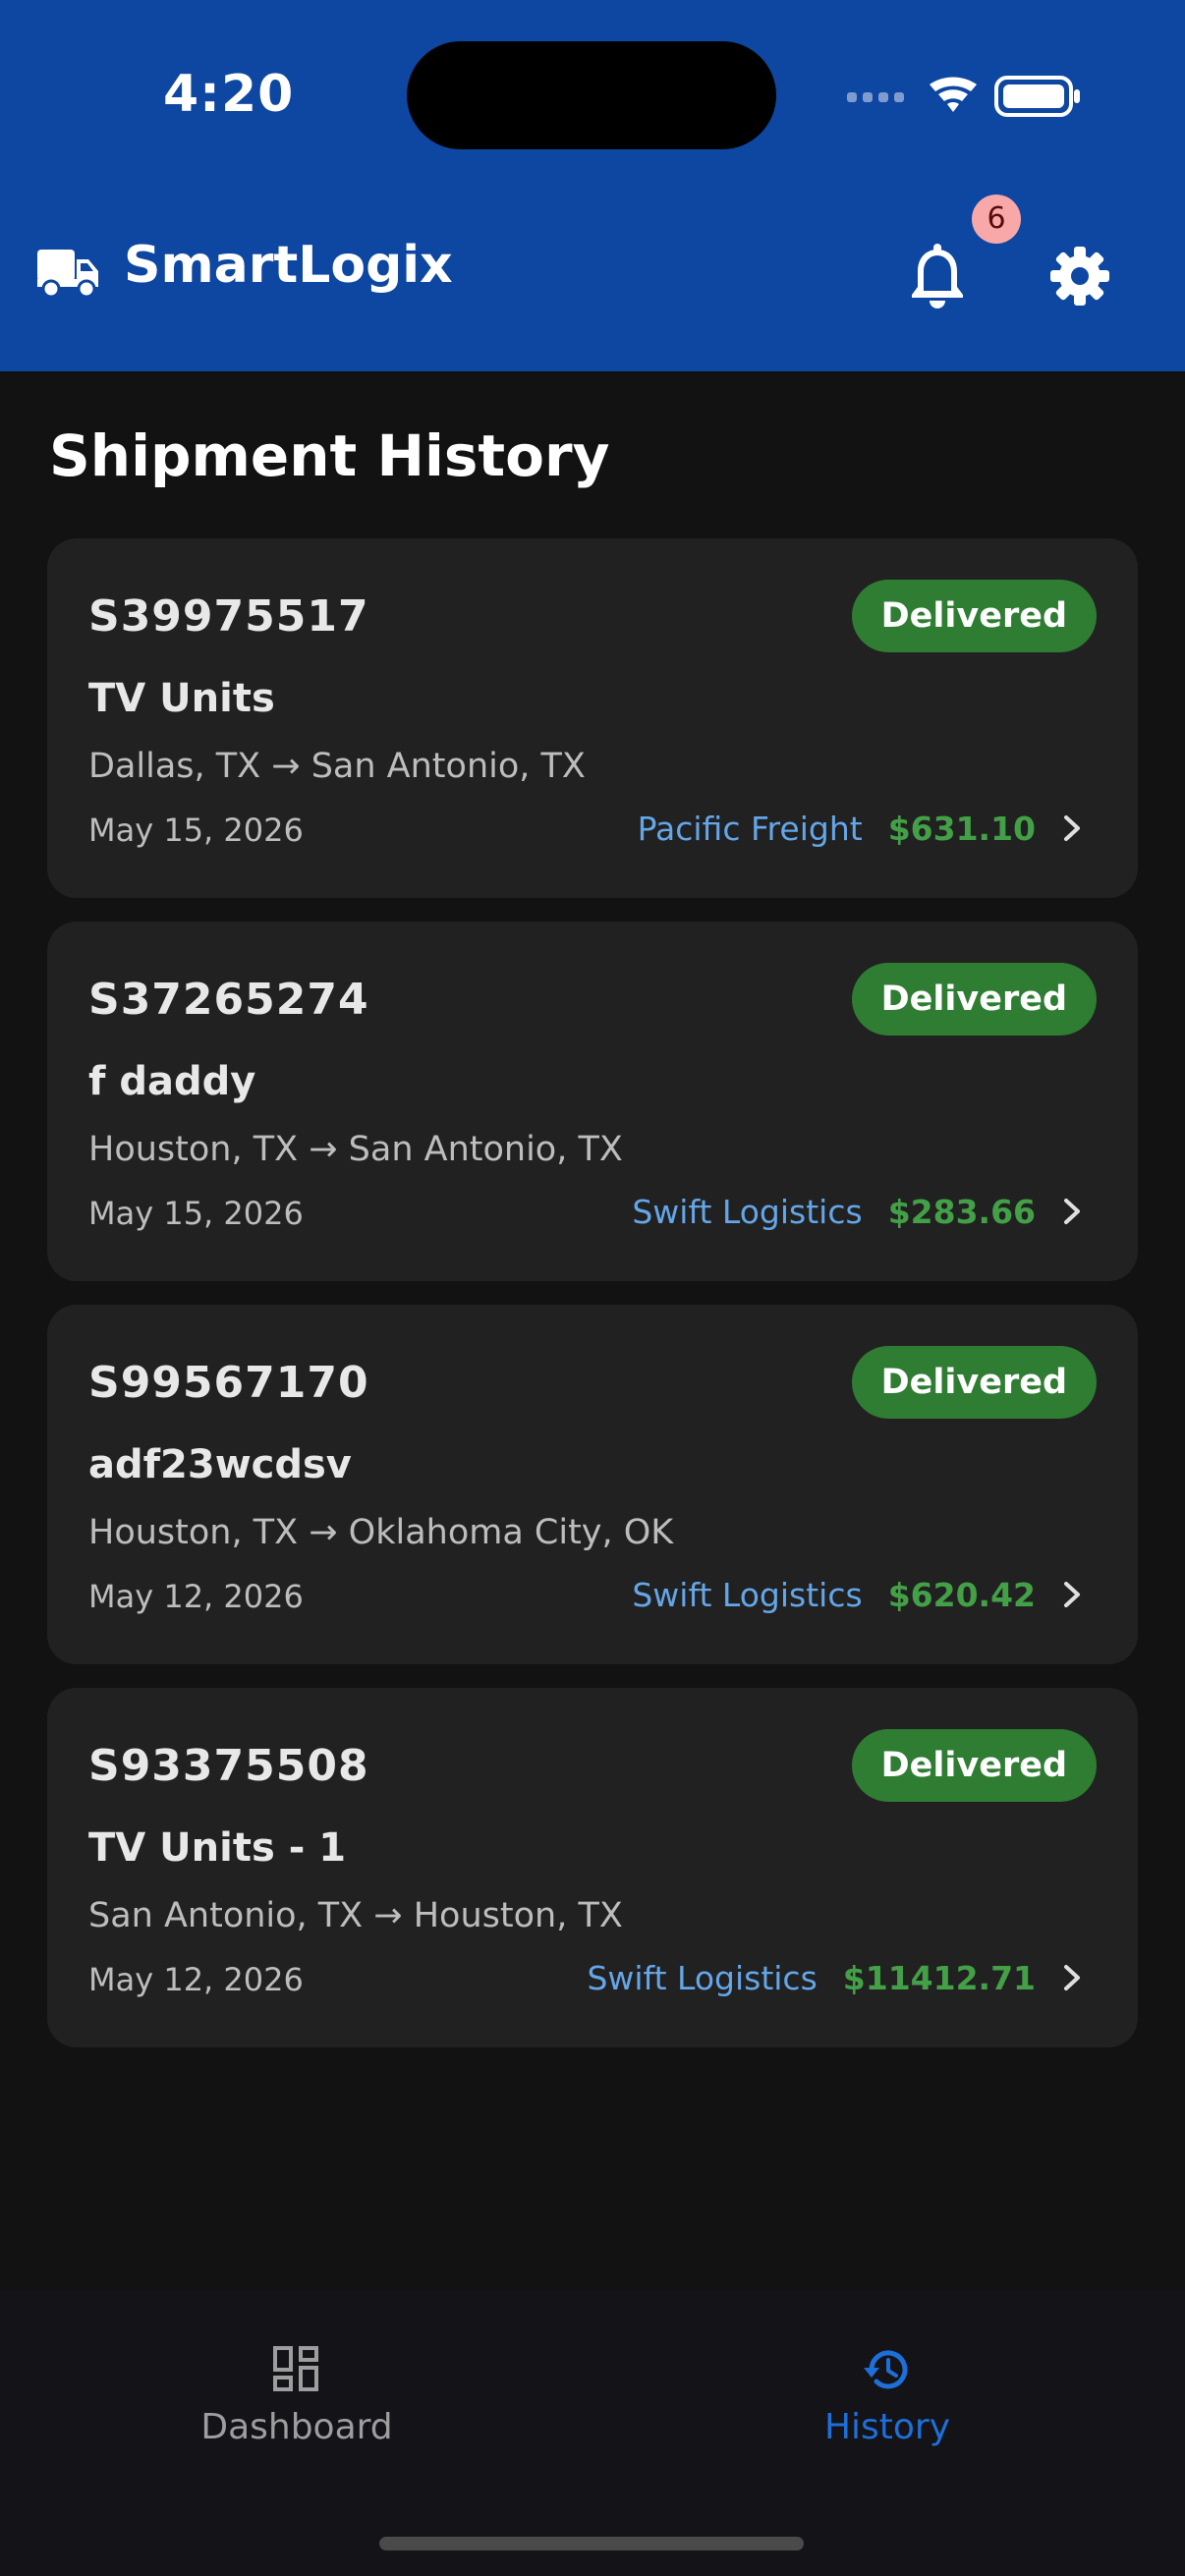 This screenshot has height=2576, width=1185. What do you see at coordinates (592, 185) in the screenshot?
I see `app-header: 4:20 SmartLogix 6` at bounding box center [592, 185].